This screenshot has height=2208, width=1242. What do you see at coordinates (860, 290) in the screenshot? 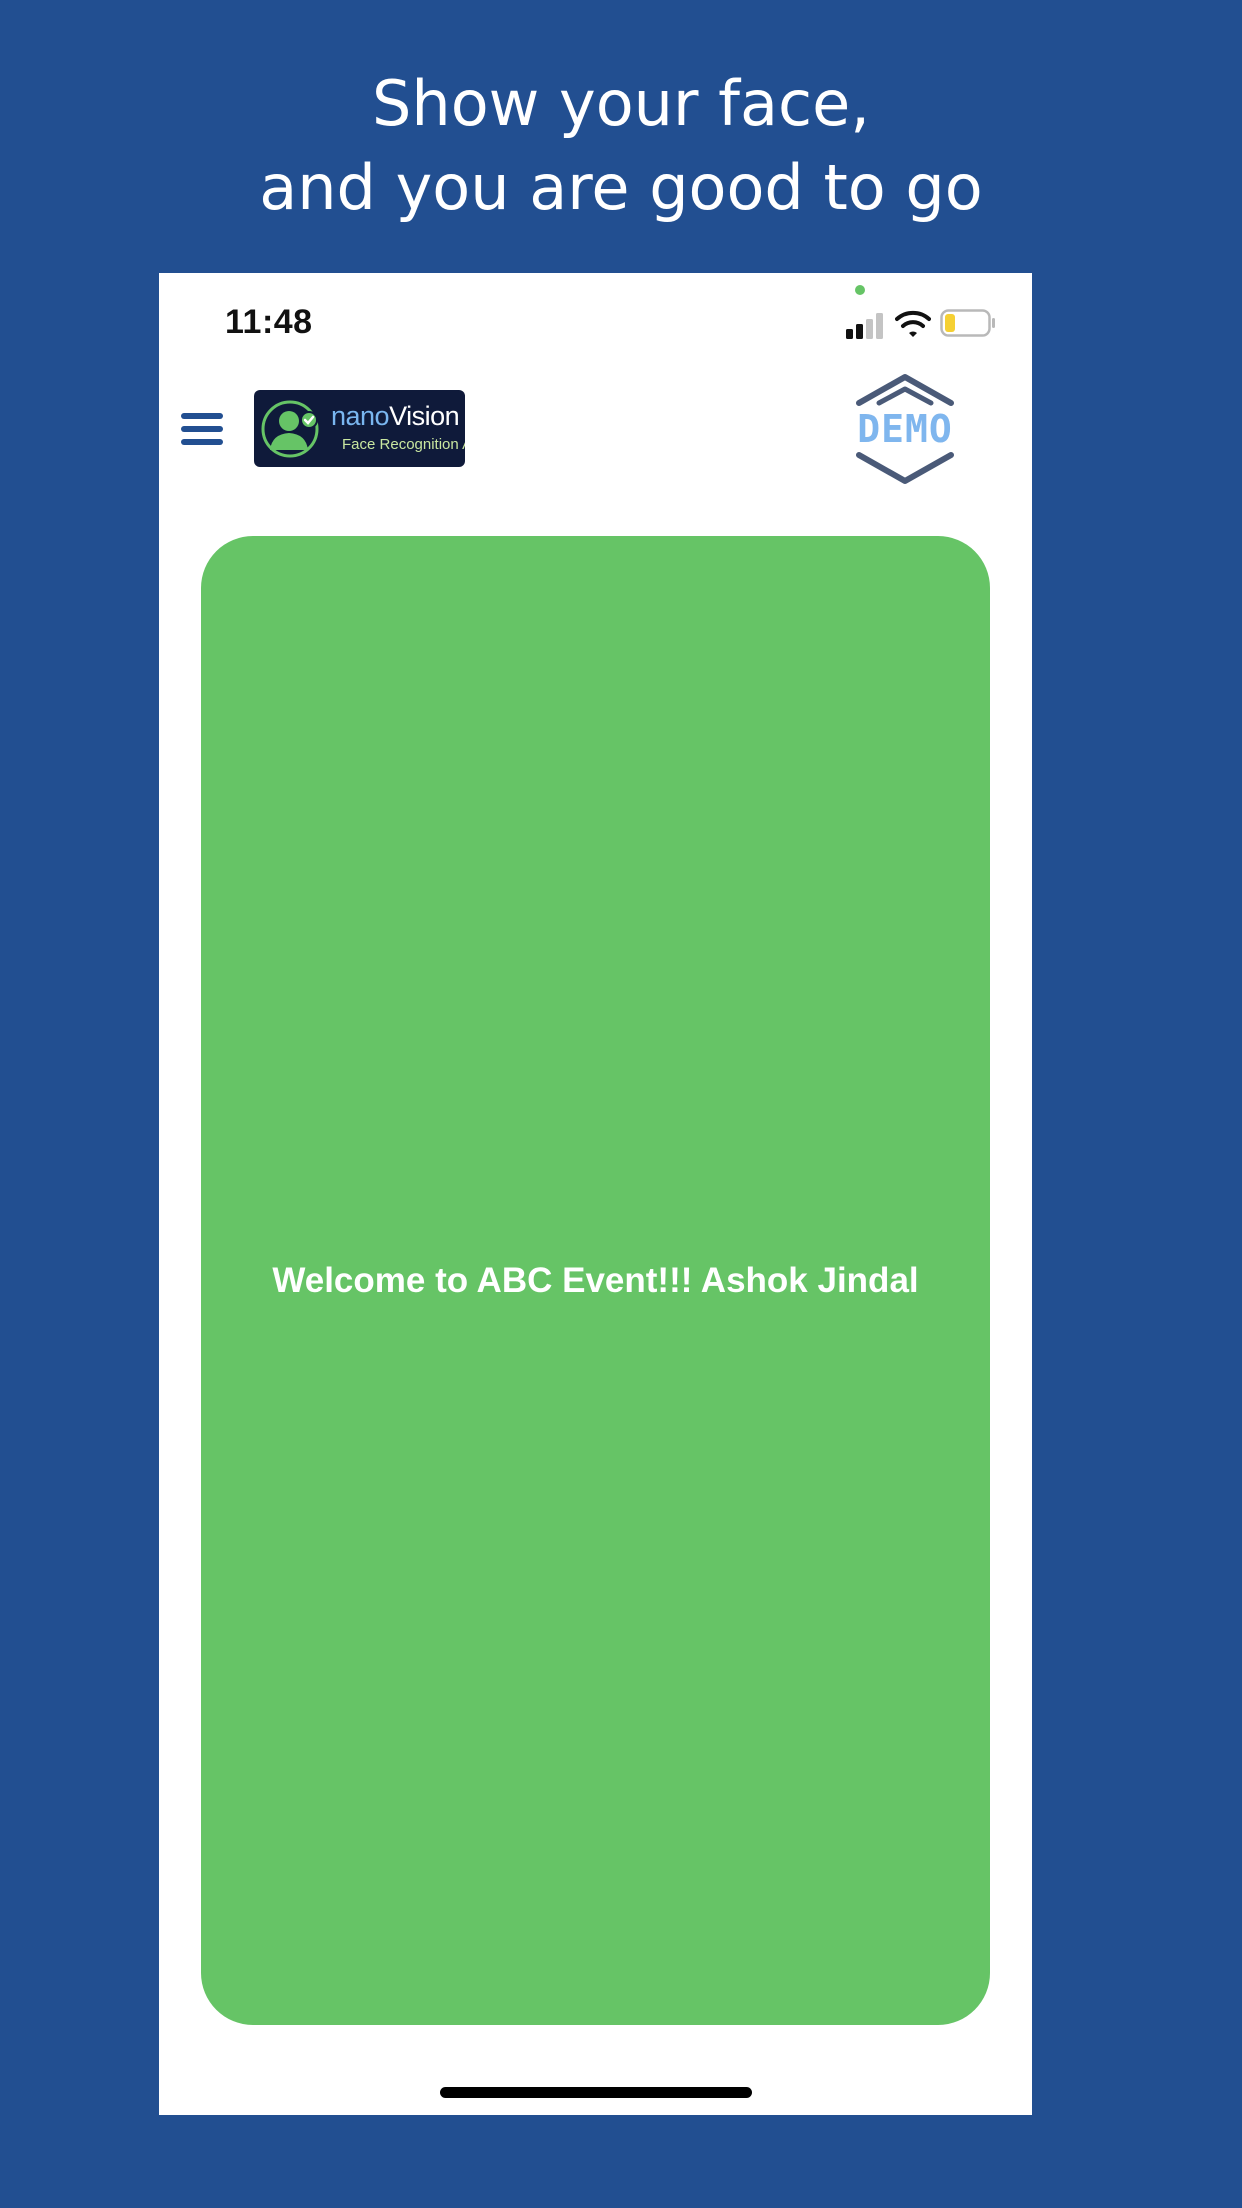
I see `camera-indicator-icon` at bounding box center [860, 290].